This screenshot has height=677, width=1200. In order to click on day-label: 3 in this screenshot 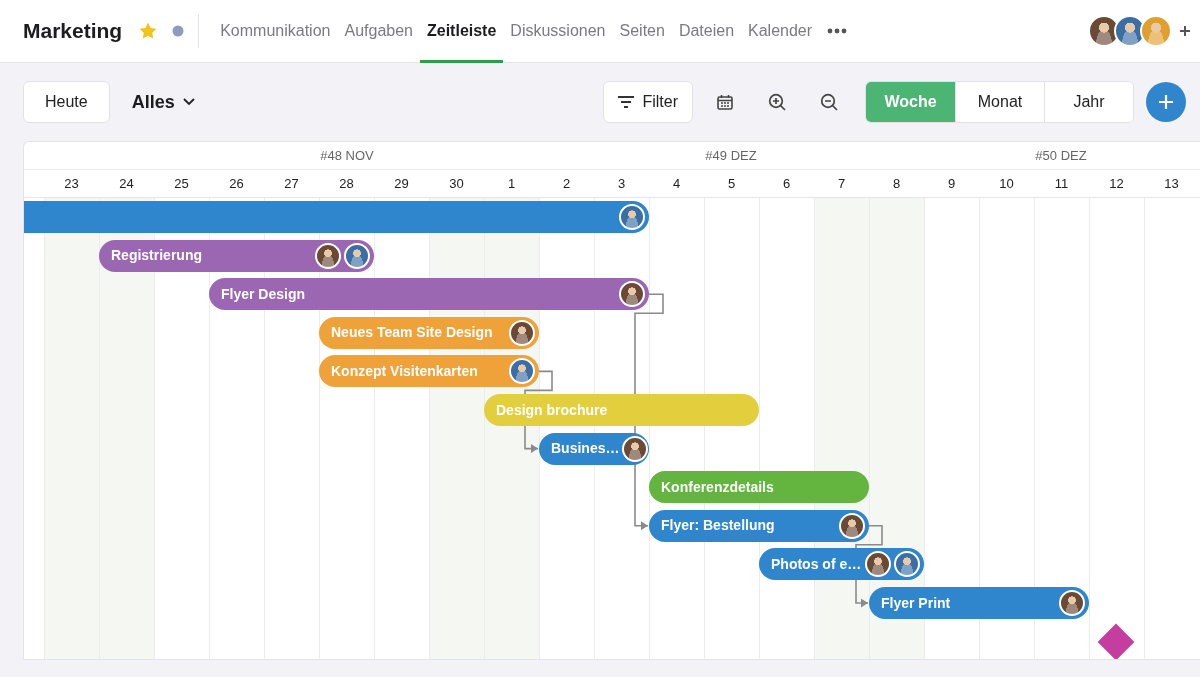, I will do `click(621, 184)`.